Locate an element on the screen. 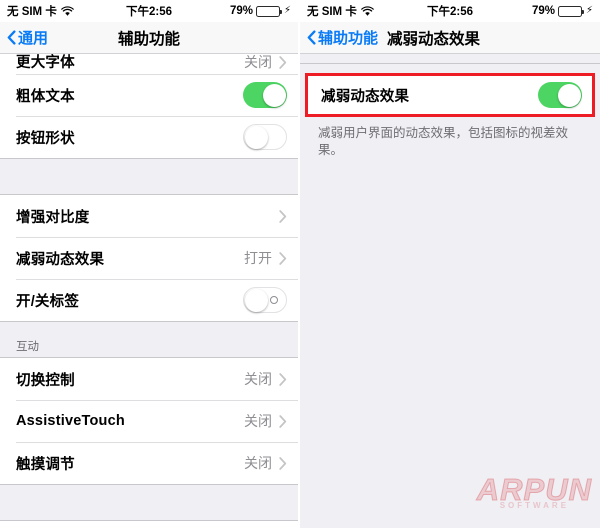  toggle-button-shapes is located at coordinates (265, 137).